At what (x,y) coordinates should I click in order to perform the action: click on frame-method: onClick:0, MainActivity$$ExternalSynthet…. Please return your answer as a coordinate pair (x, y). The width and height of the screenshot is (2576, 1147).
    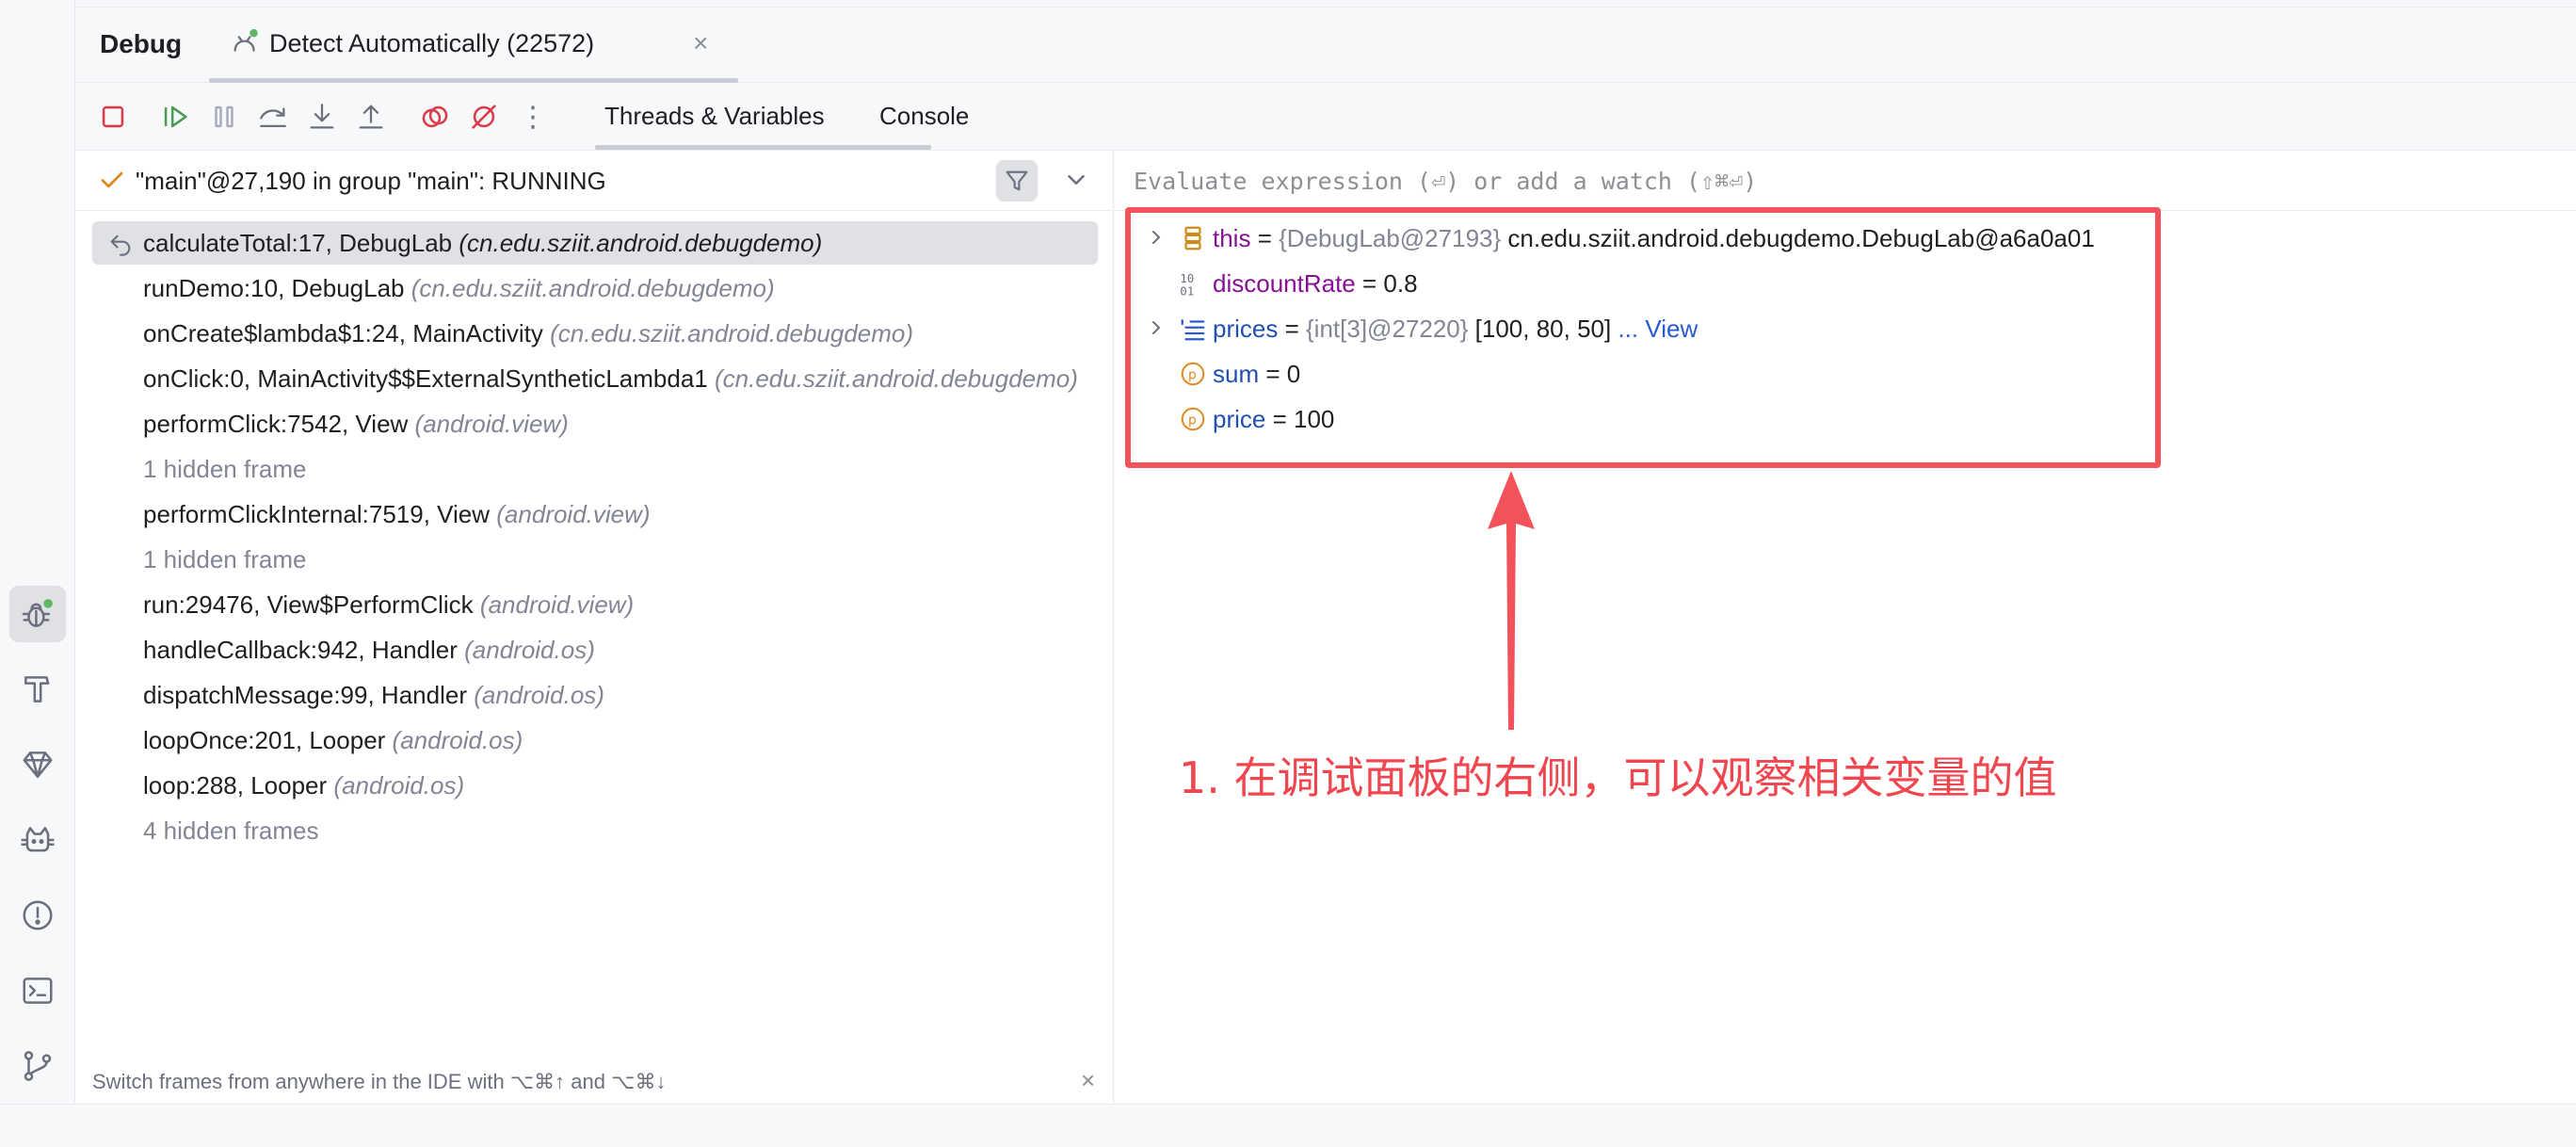
    Looking at the image, I should click on (425, 379).